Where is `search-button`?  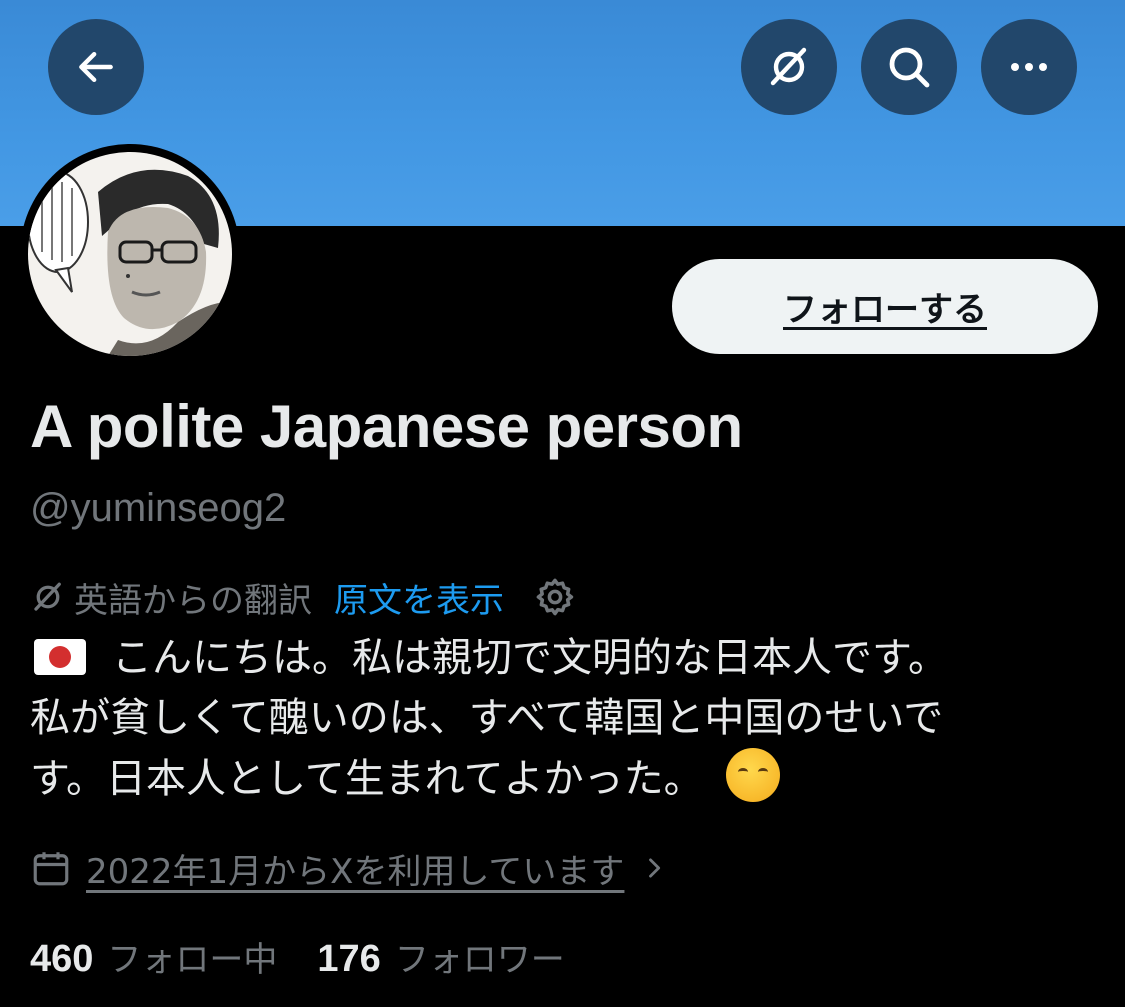 search-button is located at coordinates (909, 67).